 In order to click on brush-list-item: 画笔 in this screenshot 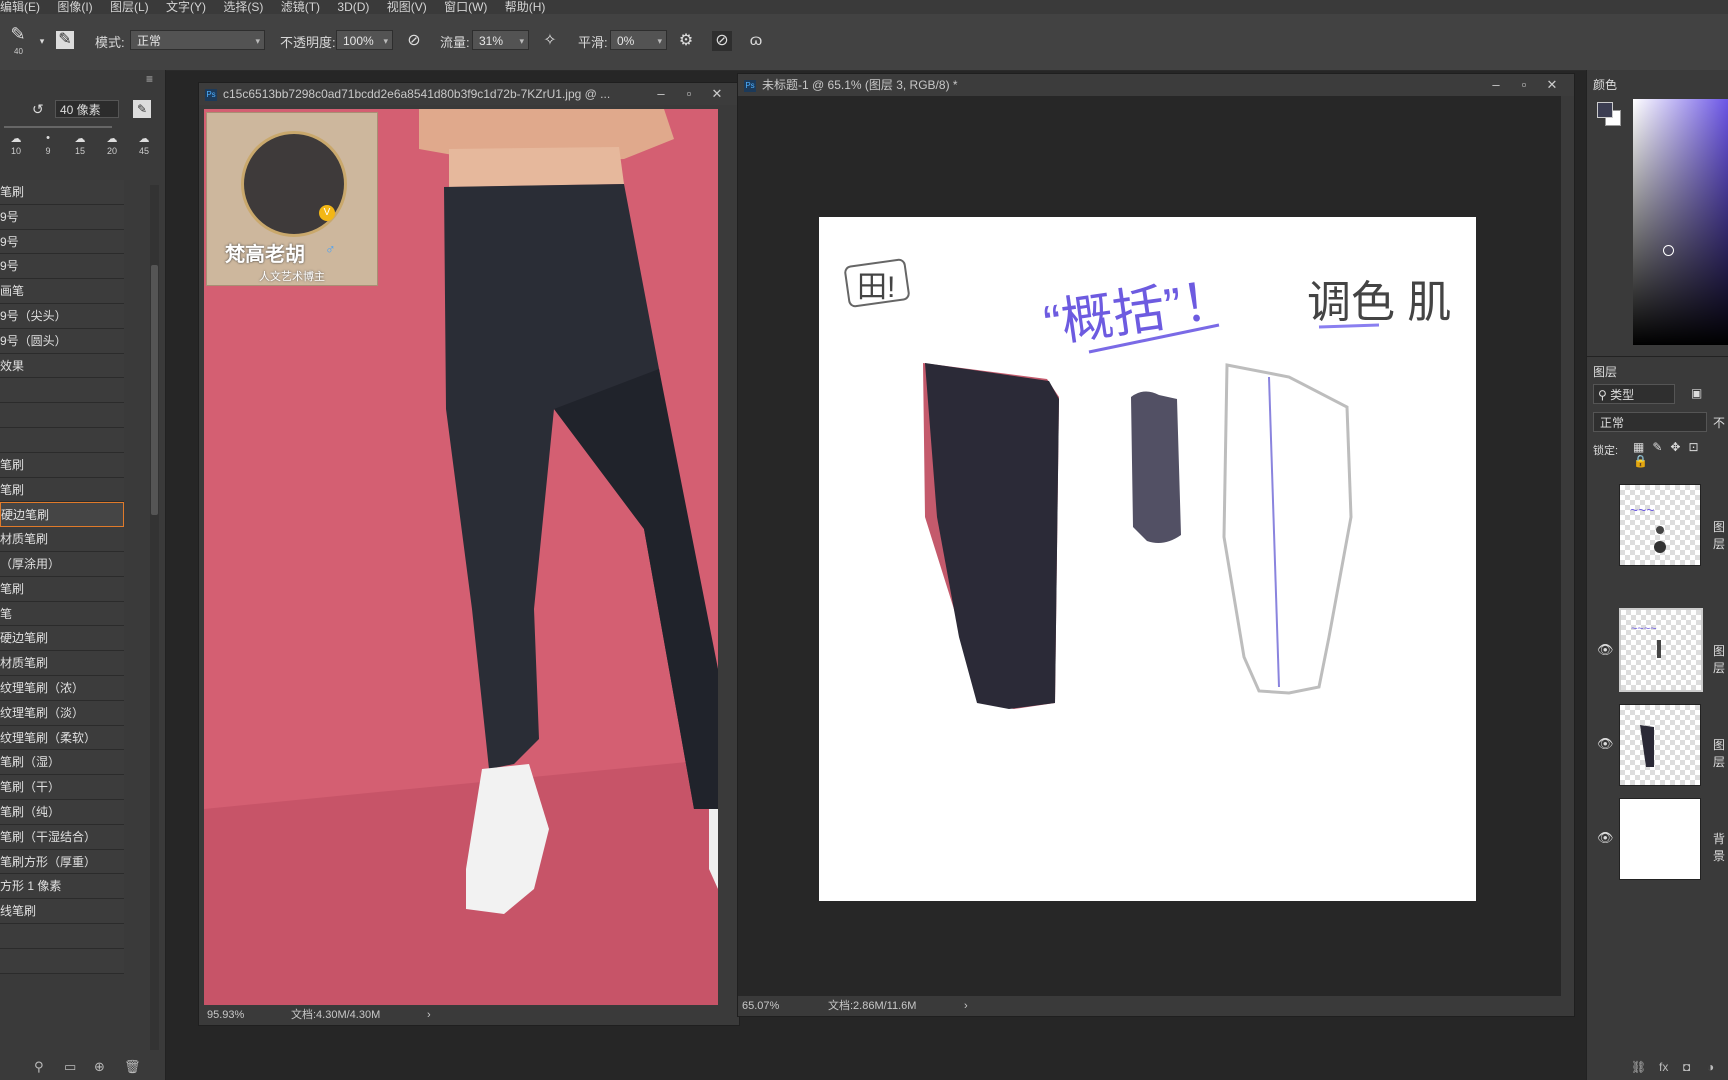, I will do `click(62, 291)`.